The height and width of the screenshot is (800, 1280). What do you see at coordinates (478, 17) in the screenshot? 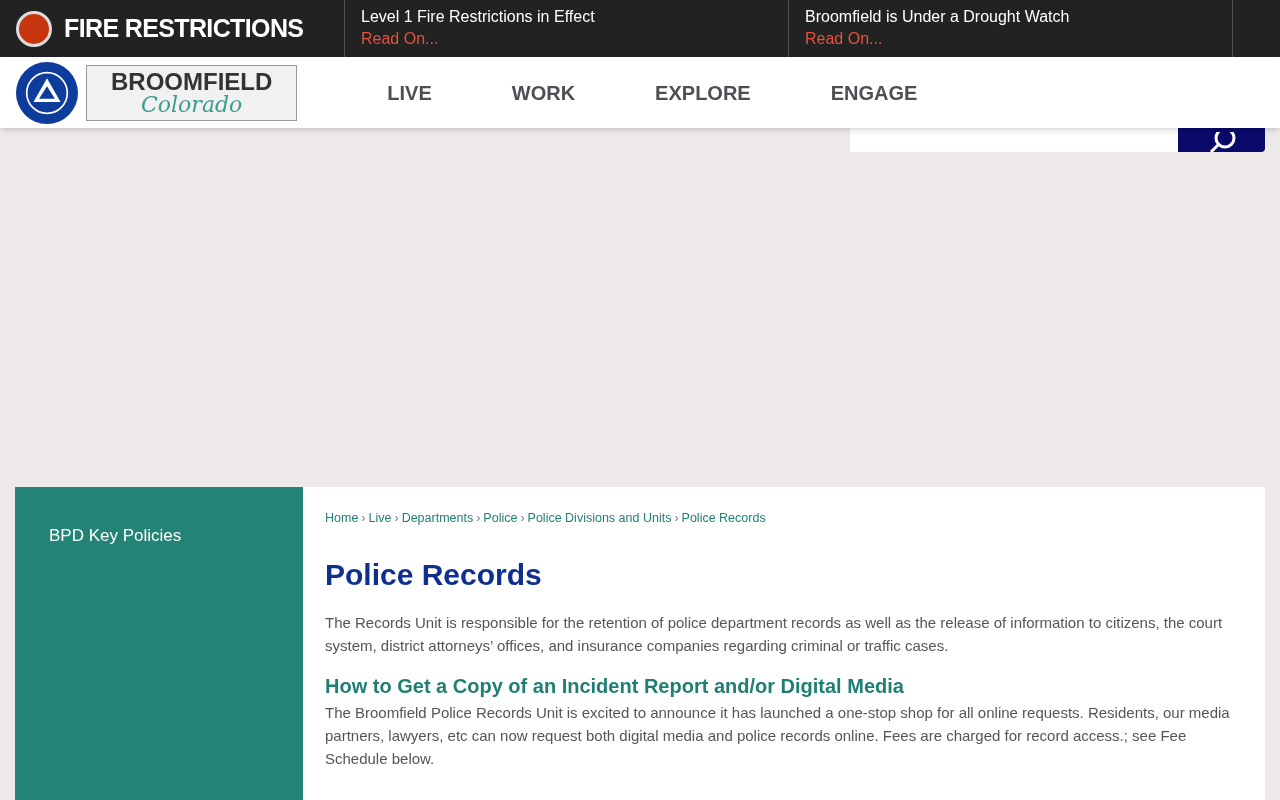
I see `alert-headline: Level 1 Fire Restrictions in Effect` at bounding box center [478, 17].